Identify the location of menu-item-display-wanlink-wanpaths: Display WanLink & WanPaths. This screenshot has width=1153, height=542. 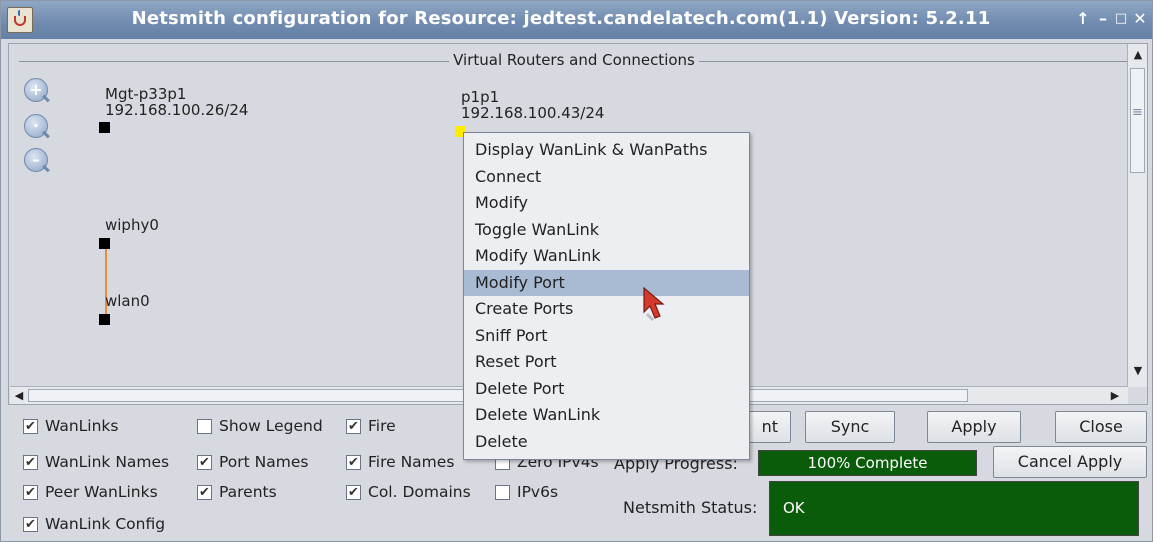
(606, 150).